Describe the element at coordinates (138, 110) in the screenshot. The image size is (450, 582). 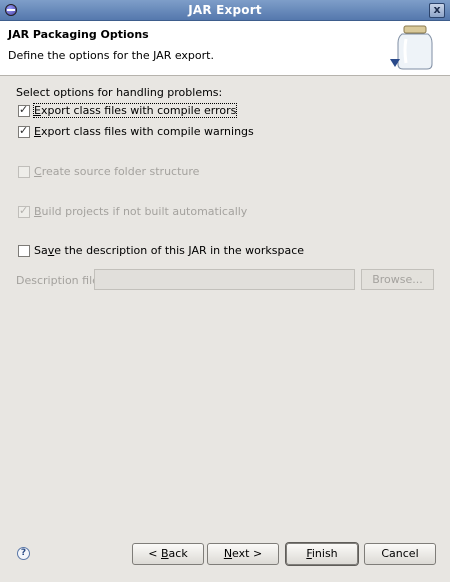
I see `label-text: xport class files with compile errors` at that location.